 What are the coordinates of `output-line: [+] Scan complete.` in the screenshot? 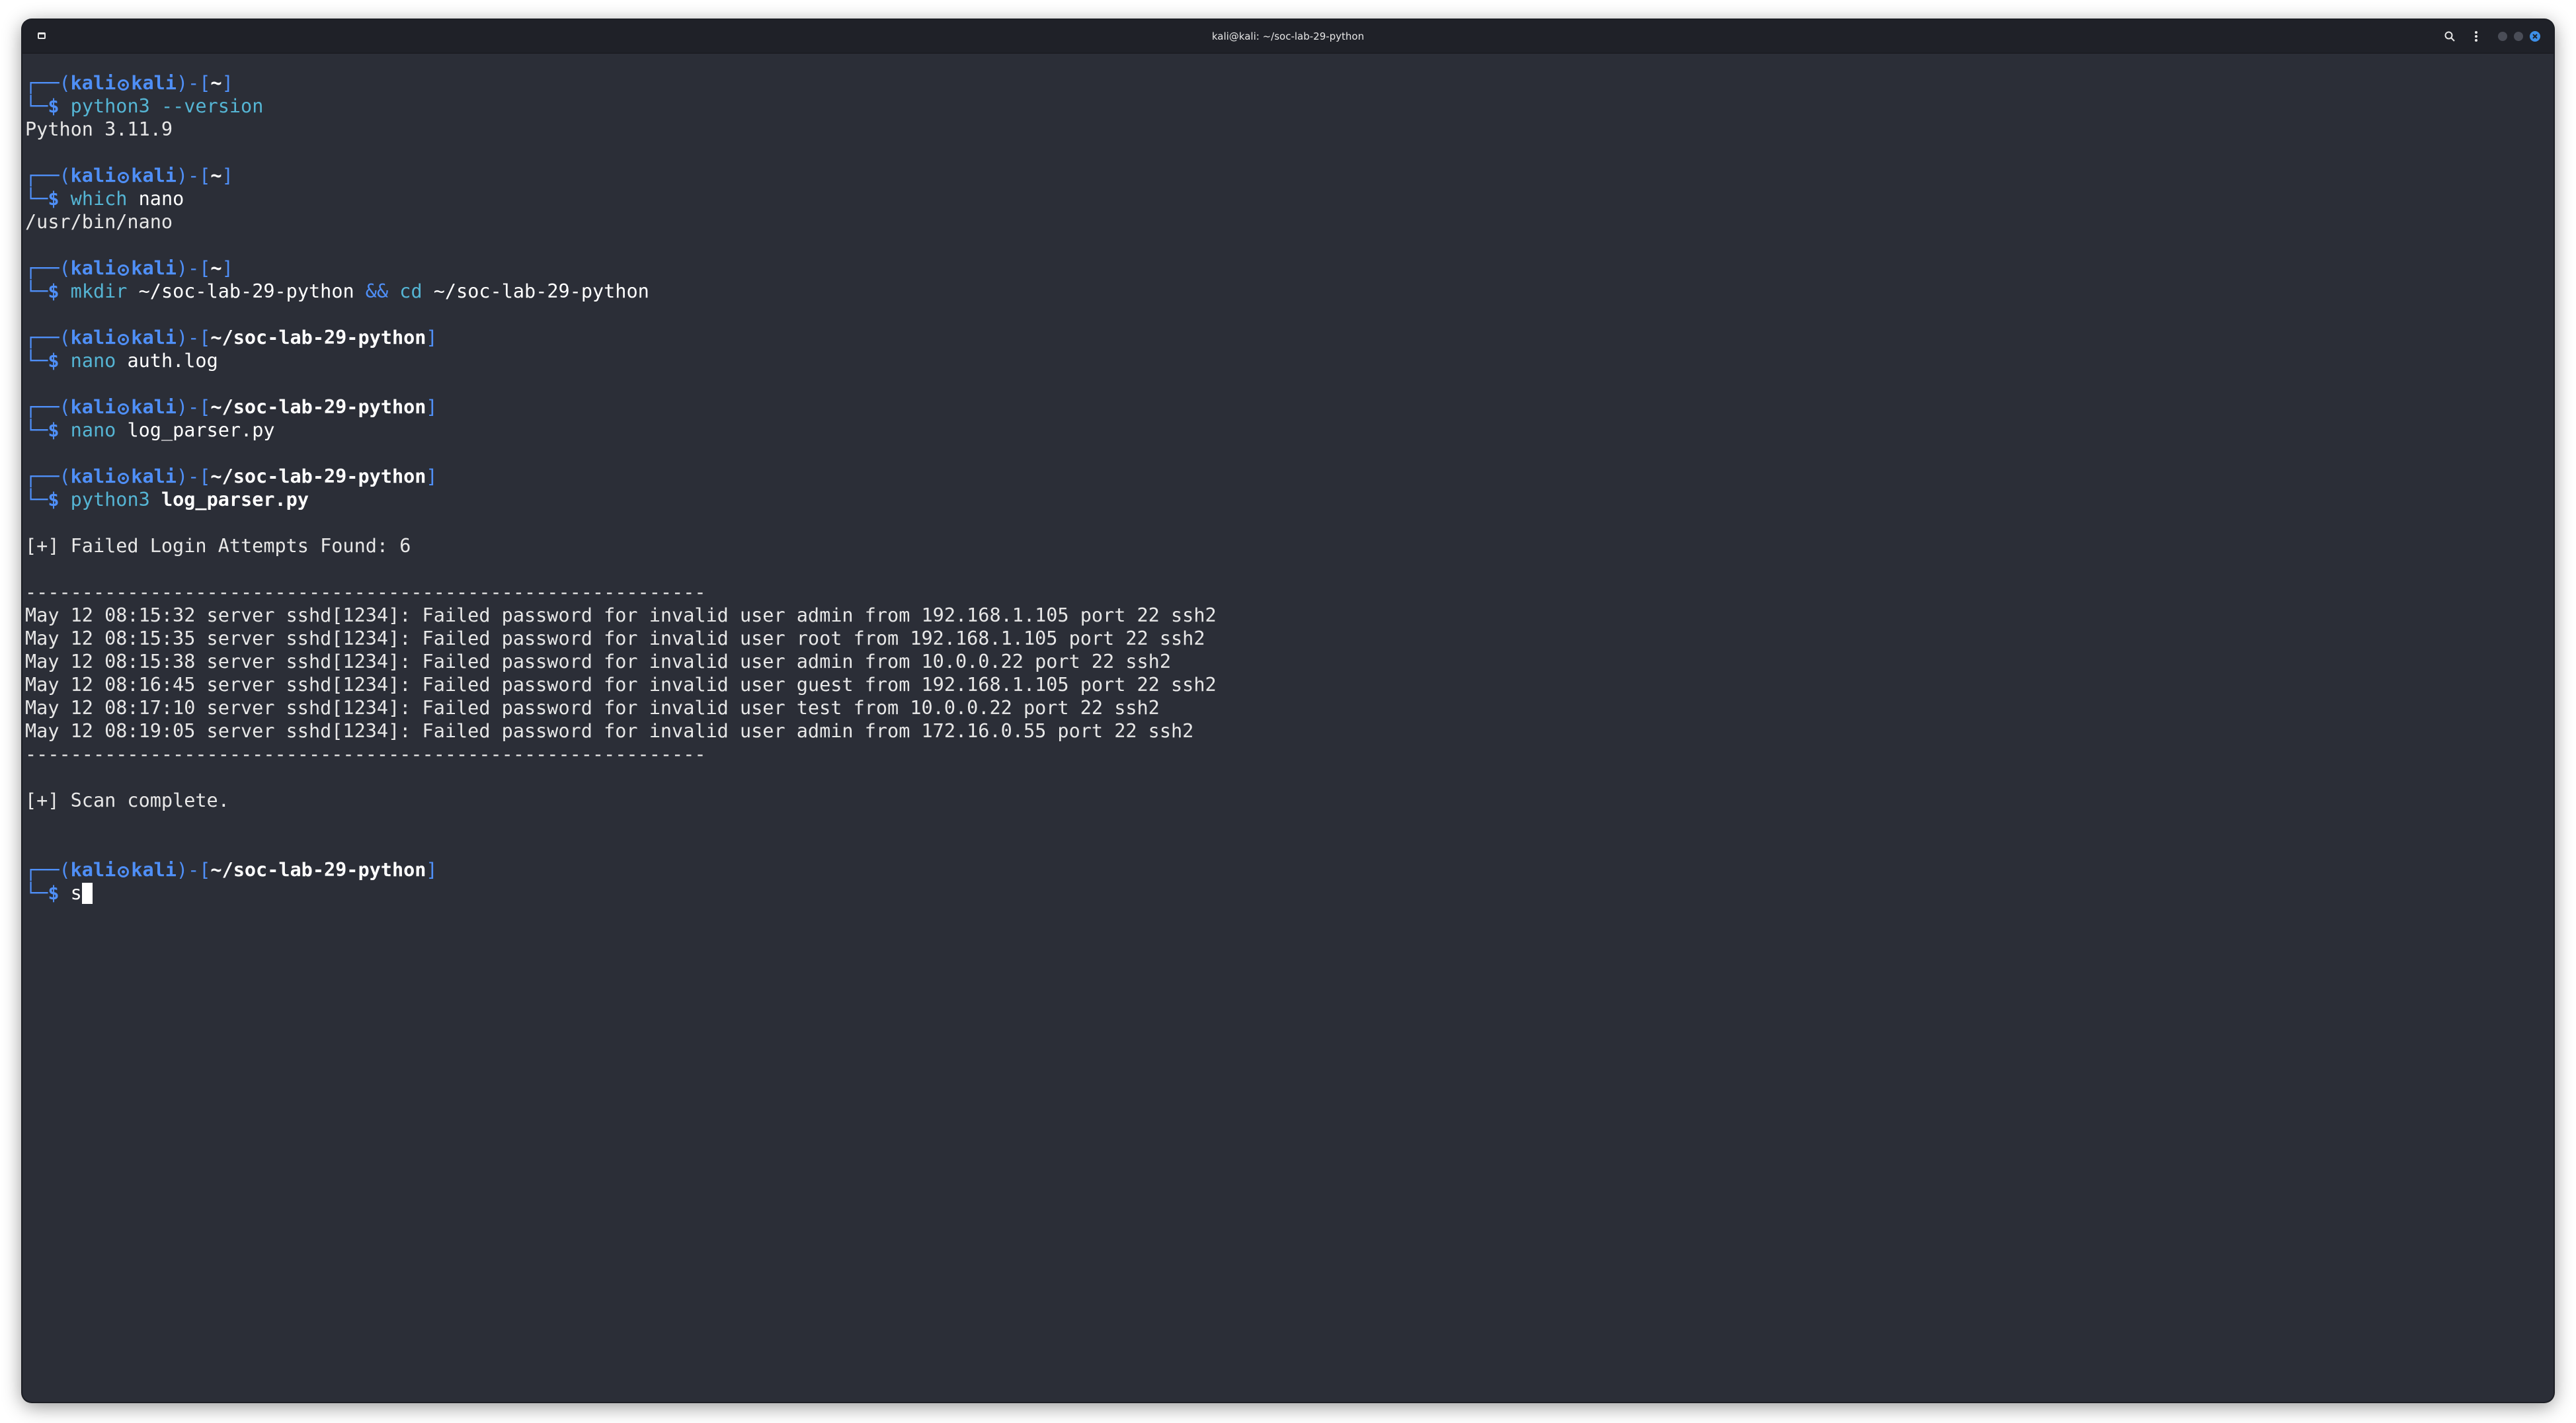 It's located at (127, 800).